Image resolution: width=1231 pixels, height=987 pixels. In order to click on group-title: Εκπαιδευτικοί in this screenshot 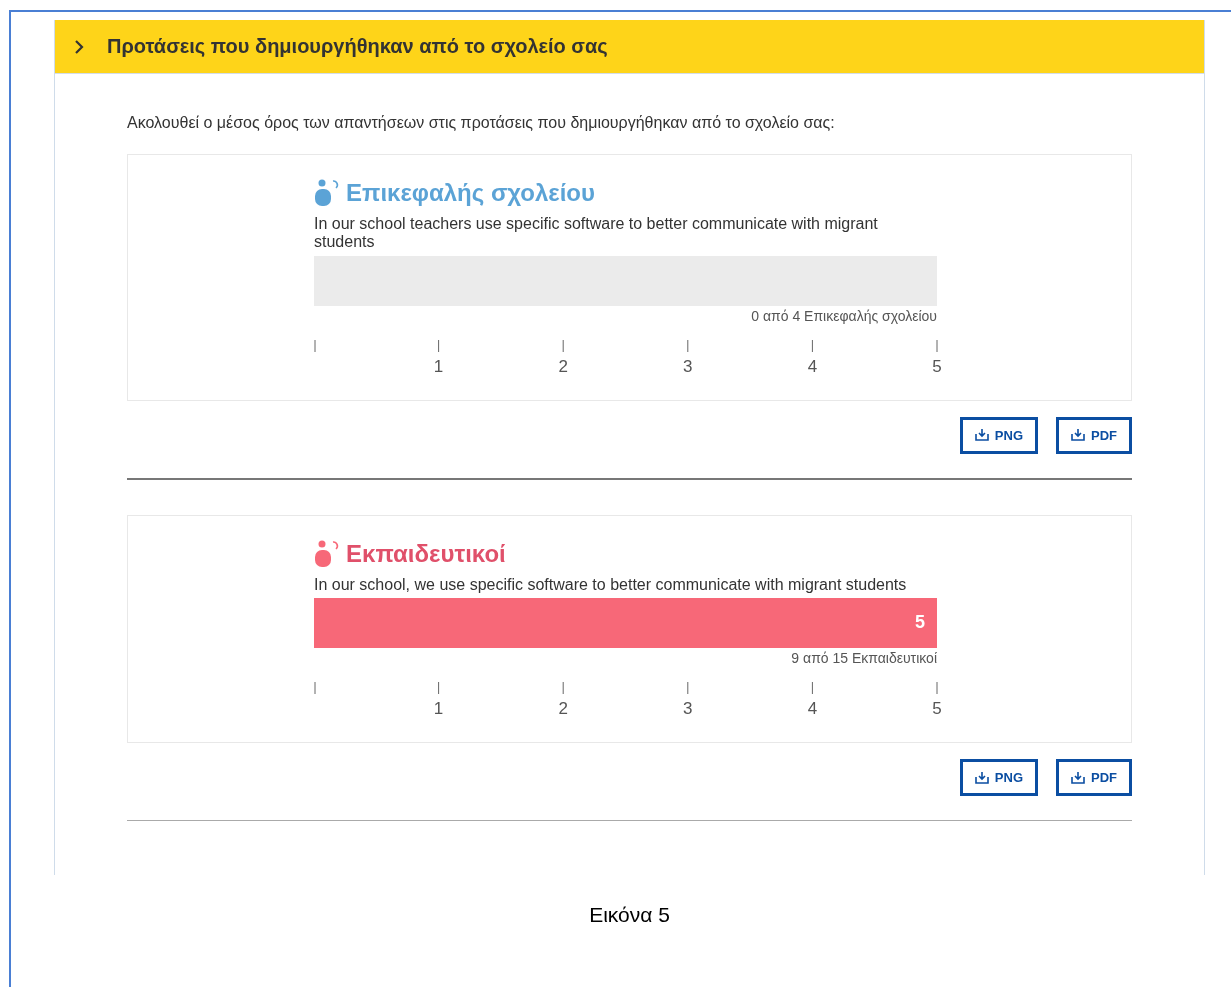, I will do `click(426, 553)`.